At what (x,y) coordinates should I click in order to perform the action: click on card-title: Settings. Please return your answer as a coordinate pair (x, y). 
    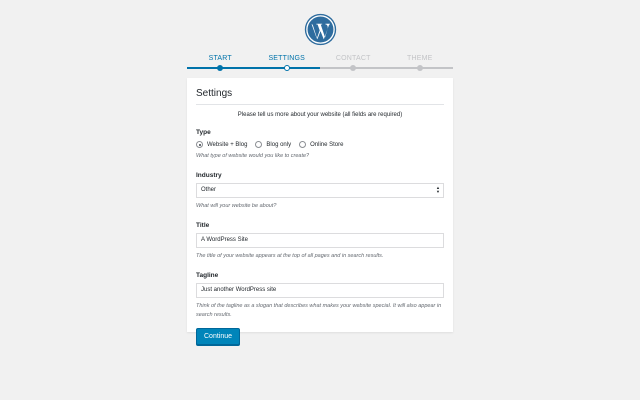
    Looking at the image, I should click on (320, 91).